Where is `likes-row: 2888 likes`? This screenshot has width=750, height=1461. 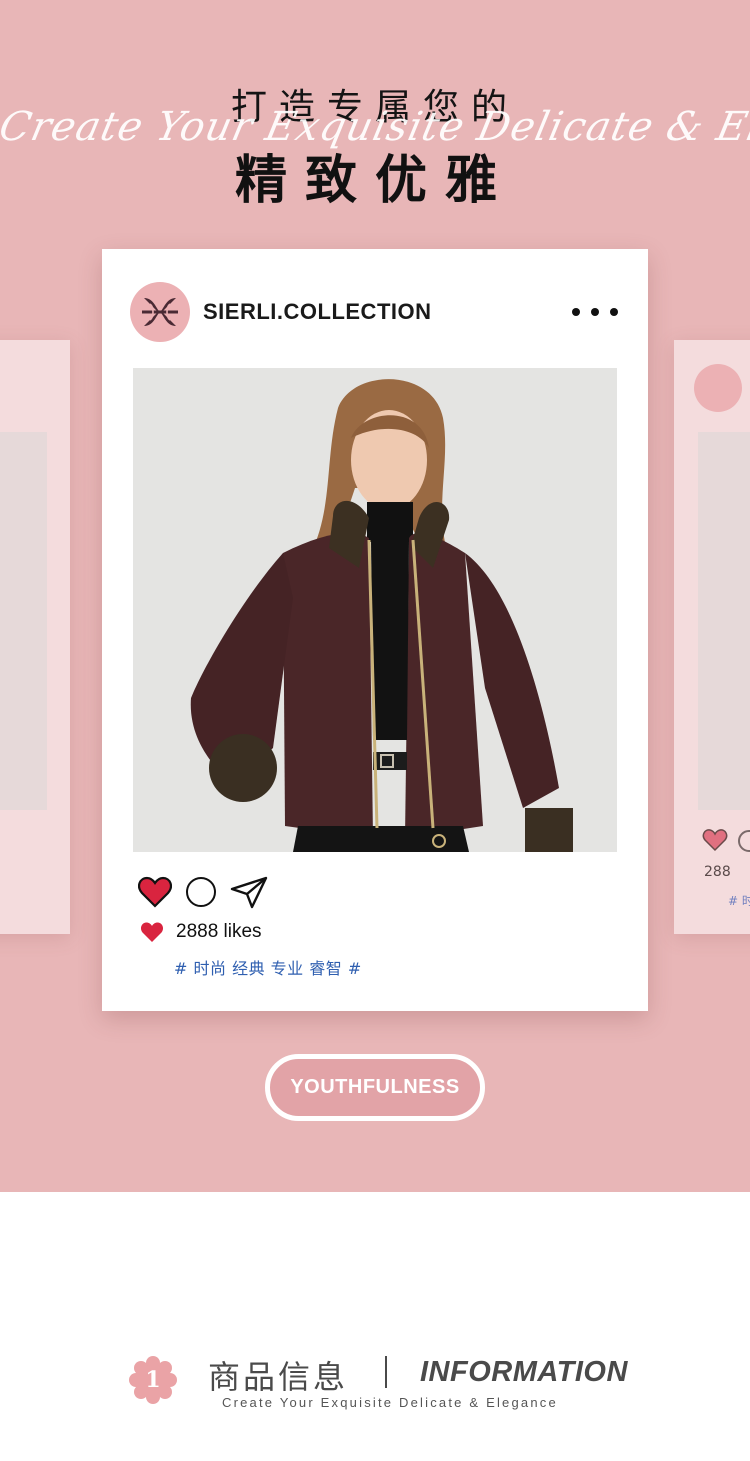 likes-row: 2888 likes is located at coordinates (201, 932).